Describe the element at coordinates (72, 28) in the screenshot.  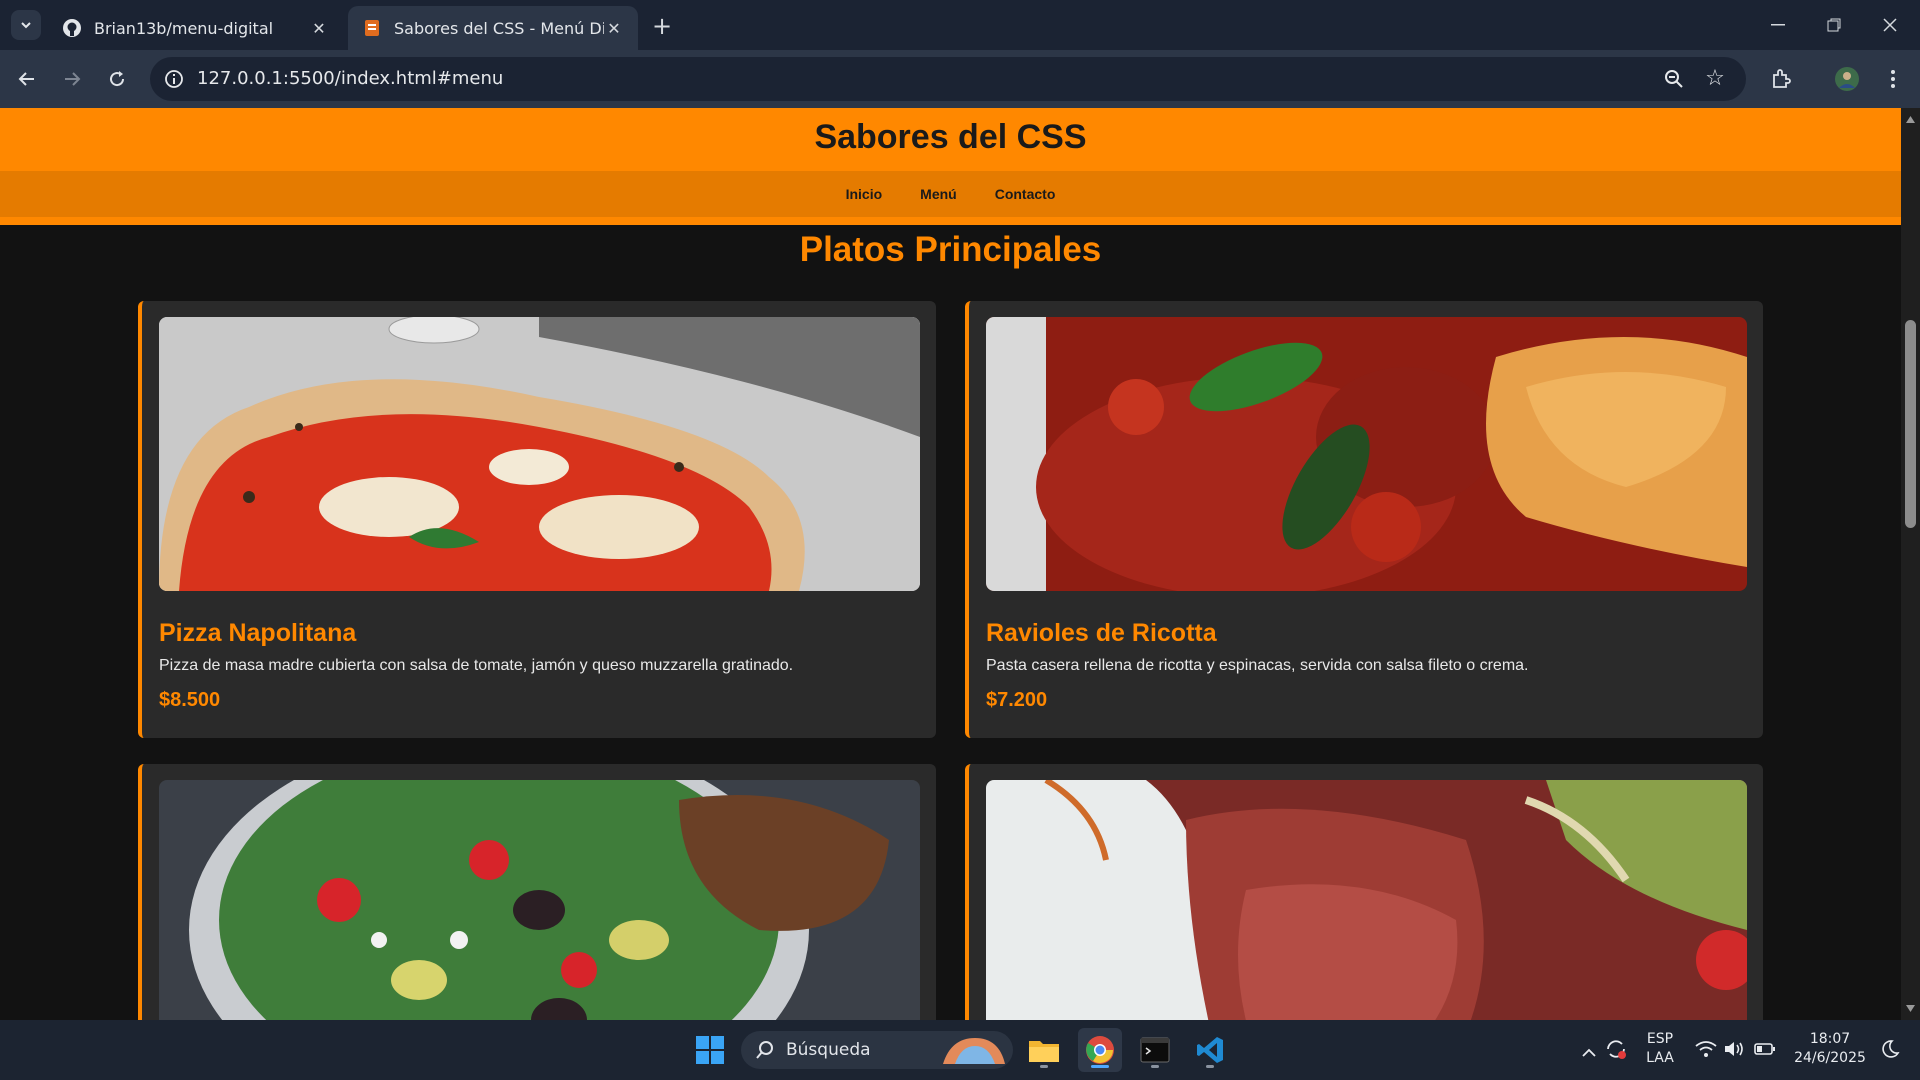
I see `github-icon` at that location.